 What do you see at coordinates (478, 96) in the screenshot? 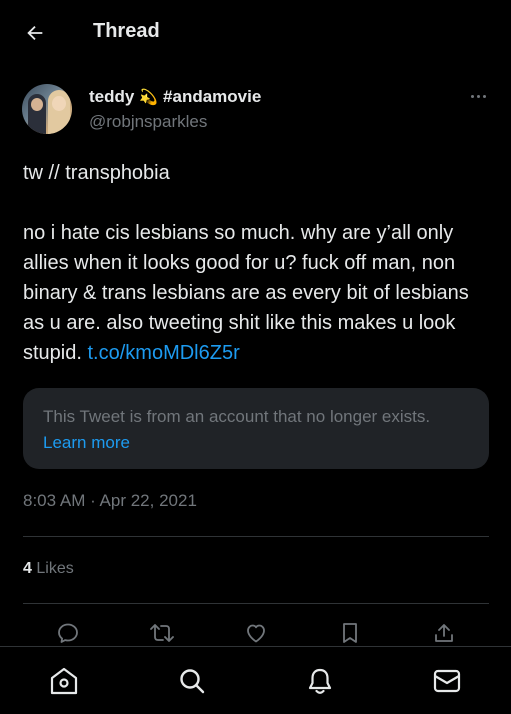
I see `more-options-button` at bounding box center [478, 96].